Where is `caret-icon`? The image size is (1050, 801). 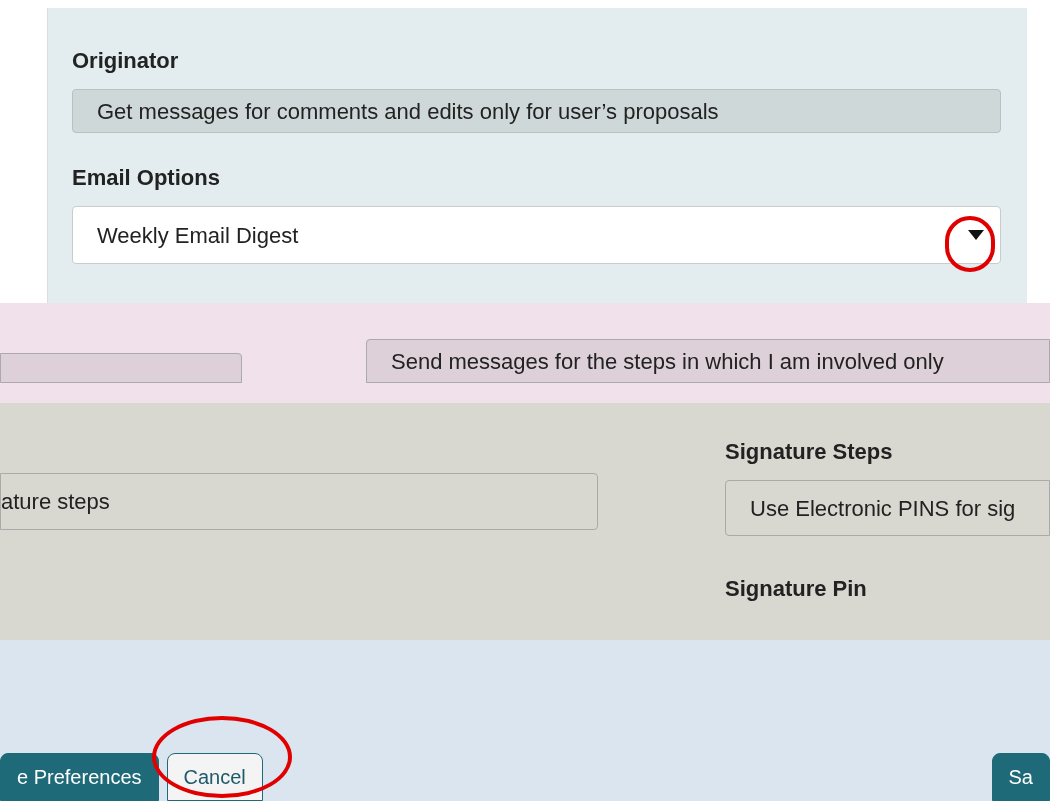 caret-icon is located at coordinates (976, 235).